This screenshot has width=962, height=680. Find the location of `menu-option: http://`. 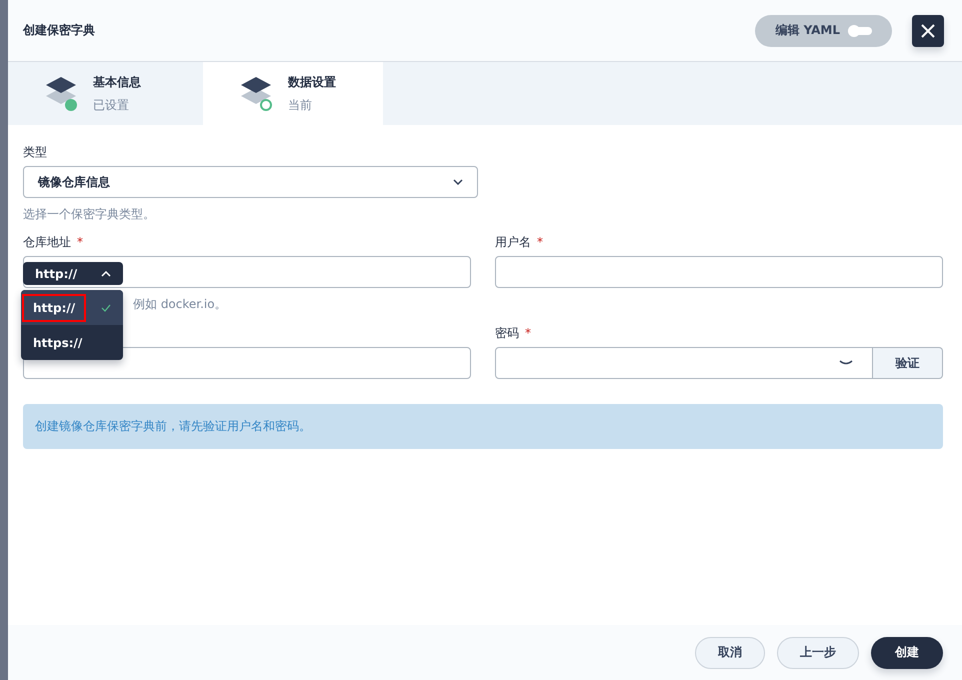

menu-option: http:// is located at coordinates (72, 307).